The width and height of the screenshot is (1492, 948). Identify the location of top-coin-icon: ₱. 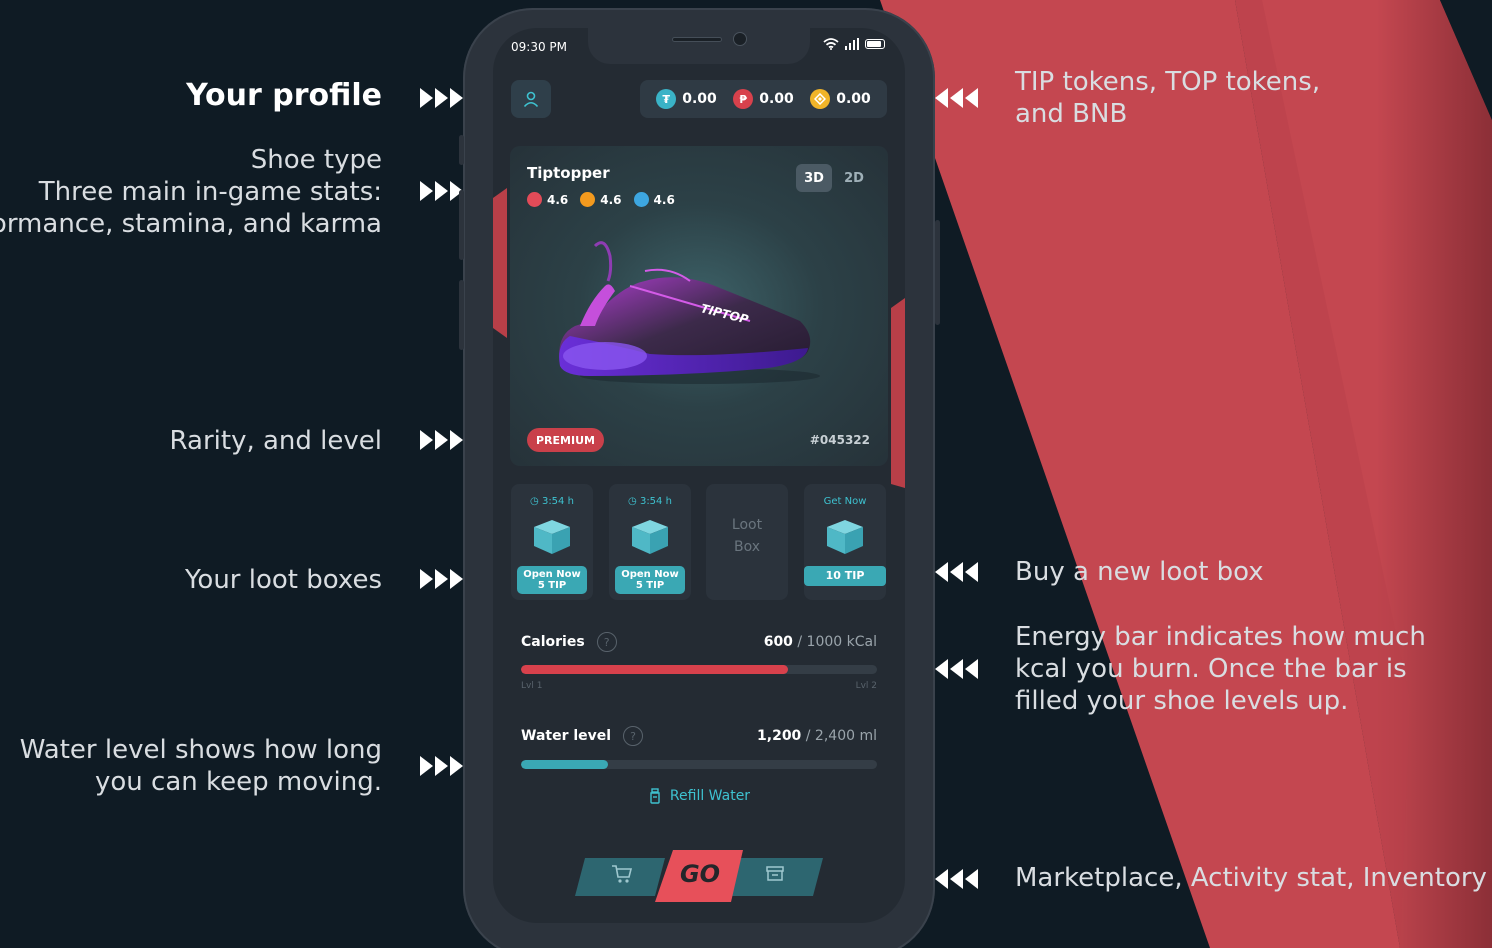
(743, 99).